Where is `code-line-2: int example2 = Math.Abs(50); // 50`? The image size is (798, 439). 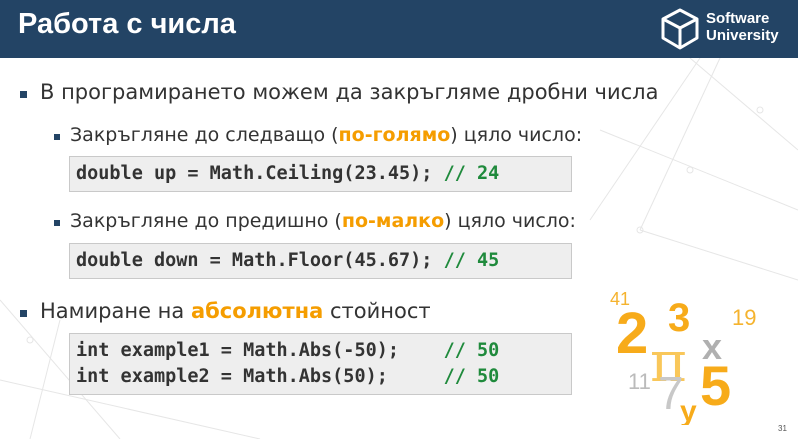
code-line-2: int example2 = Math.Abs(50); // 50 is located at coordinates (320, 377).